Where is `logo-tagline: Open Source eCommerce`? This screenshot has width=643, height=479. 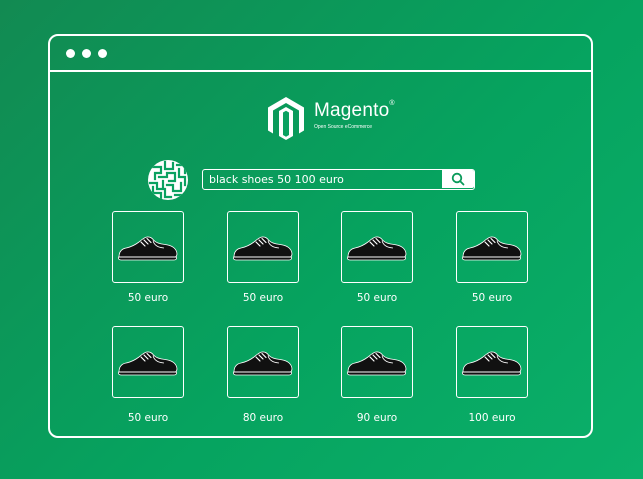
logo-tagline: Open Source eCommerce is located at coordinates (343, 127).